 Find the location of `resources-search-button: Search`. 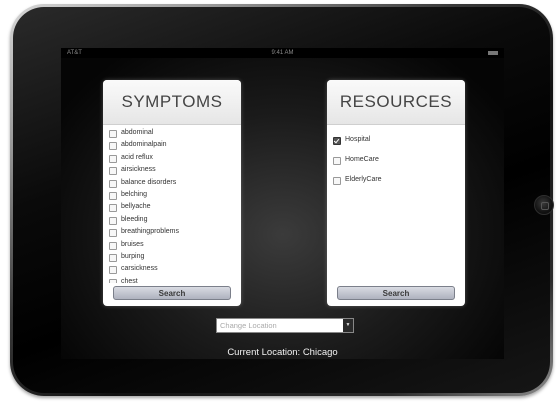

resources-search-button: Search is located at coordinates (396, 293).